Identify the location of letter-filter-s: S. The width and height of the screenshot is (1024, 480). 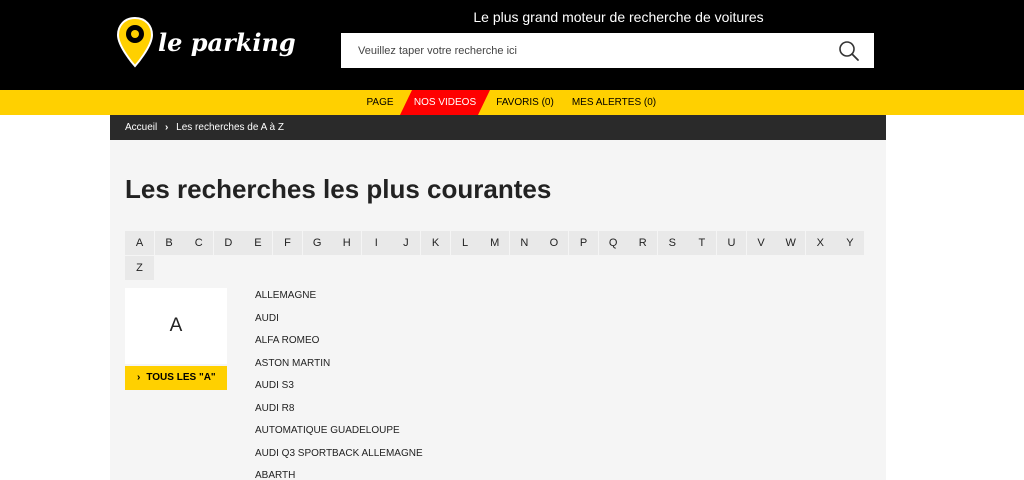
(672, 243).